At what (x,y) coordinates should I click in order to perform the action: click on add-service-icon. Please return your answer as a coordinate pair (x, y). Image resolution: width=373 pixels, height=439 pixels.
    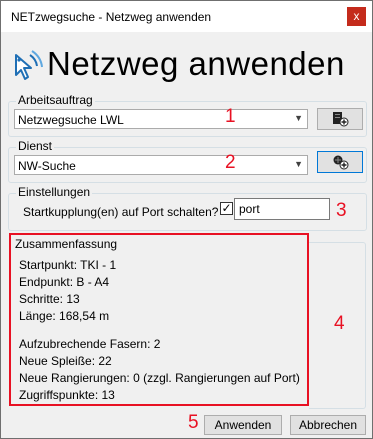
    Looking at the image, I should click on (341, 162).